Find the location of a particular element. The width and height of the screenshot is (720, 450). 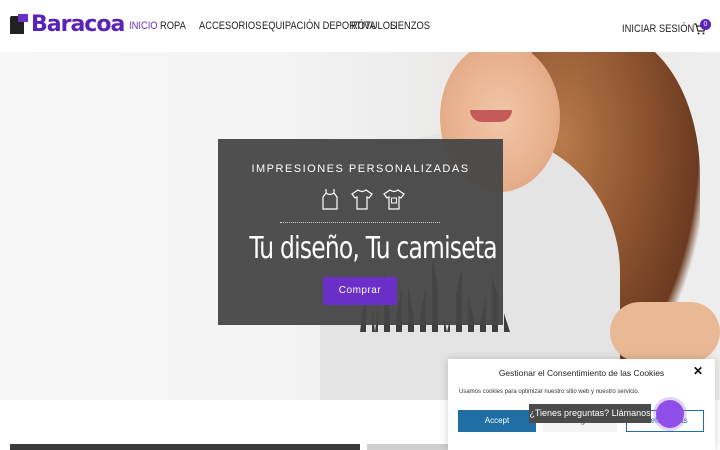

cart-count-badge: 0 is located at coordinates (705, 24).